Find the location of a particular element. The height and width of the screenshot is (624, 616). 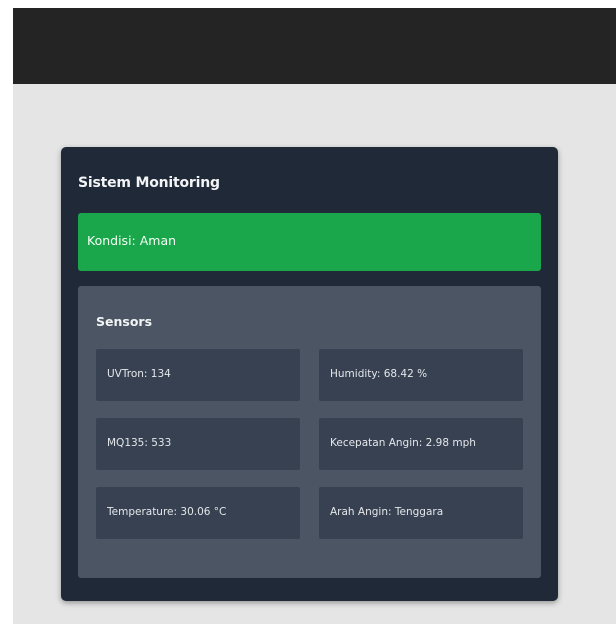

sensor-temperature: Temperature: 30.06 °C is located at coordinates (198, 513).